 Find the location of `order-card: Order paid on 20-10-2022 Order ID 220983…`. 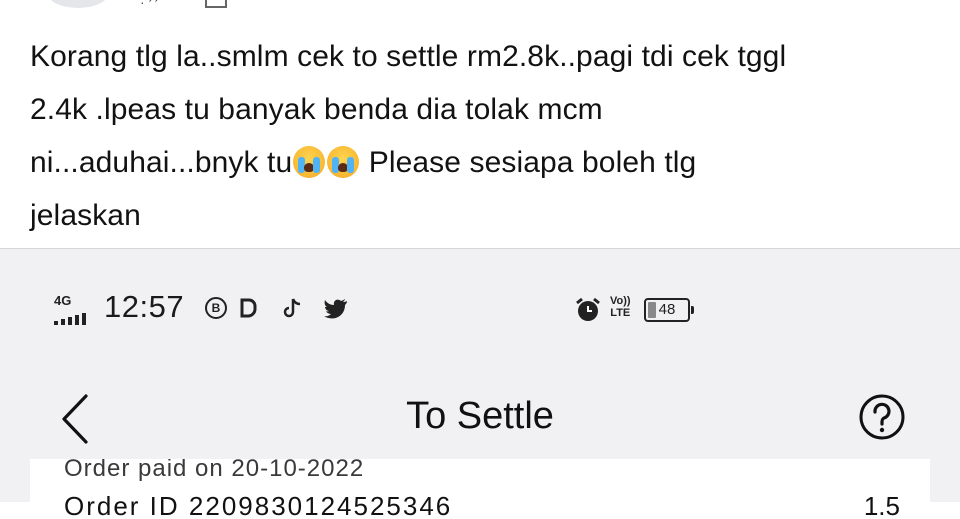

order-card: Order paid on 20-10-2022 Order ID 220983… is located at coordinates (480, 489).